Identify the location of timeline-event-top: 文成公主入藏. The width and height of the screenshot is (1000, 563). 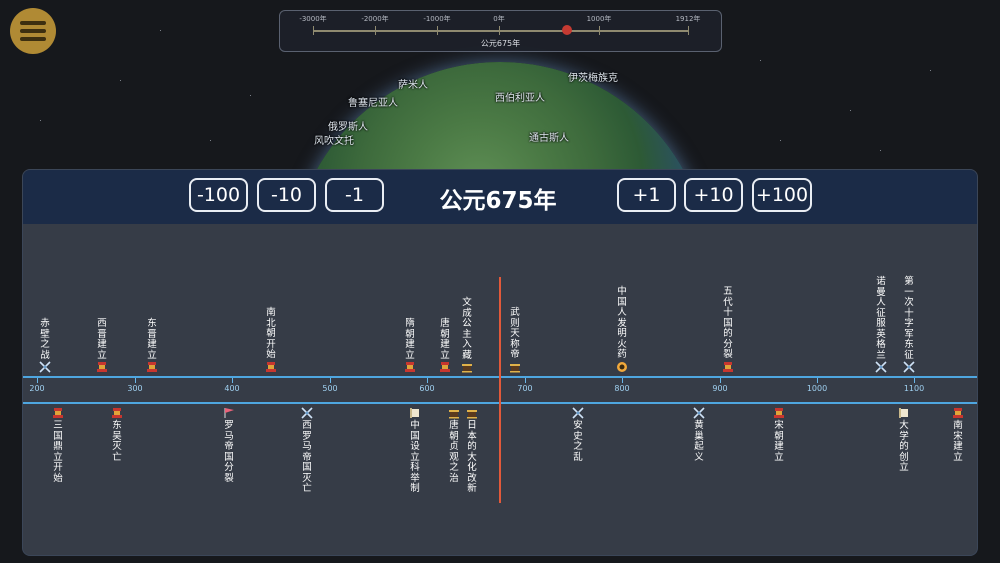
(467, 335).